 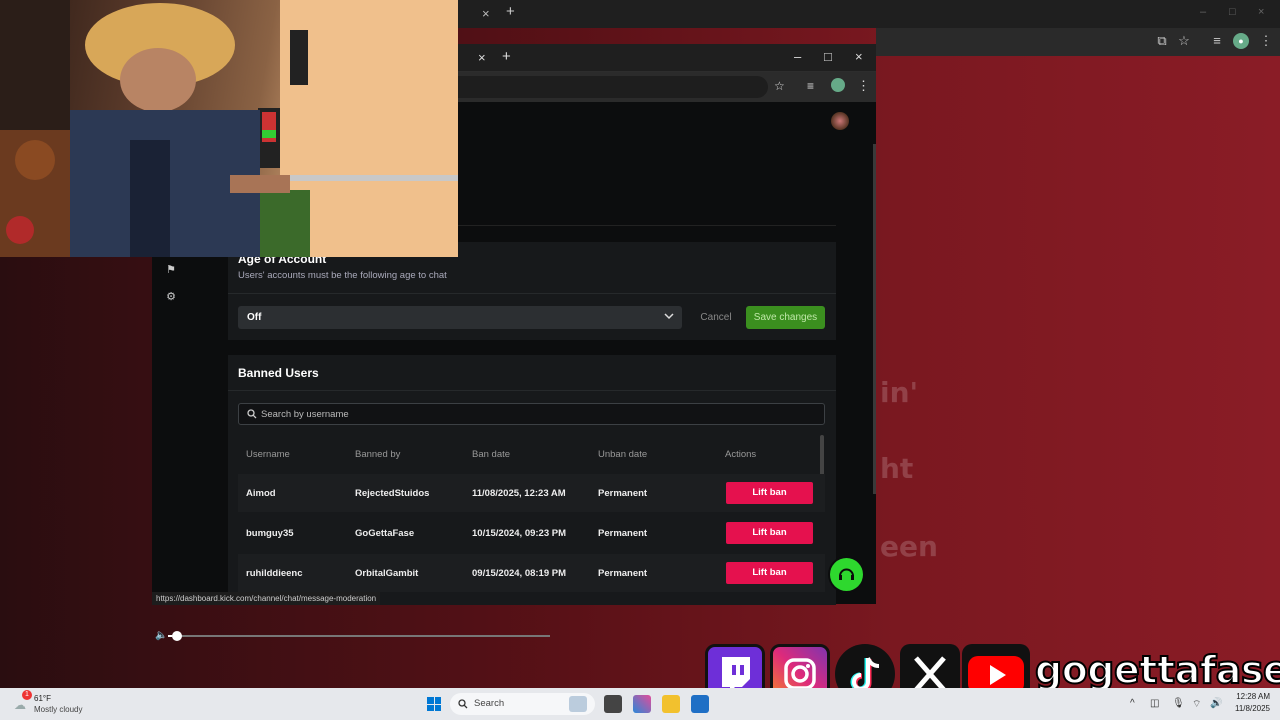 What do you see at coordinates (434, 704) in the screenshot?
I see `start-button` at bounding box center [434, 704].